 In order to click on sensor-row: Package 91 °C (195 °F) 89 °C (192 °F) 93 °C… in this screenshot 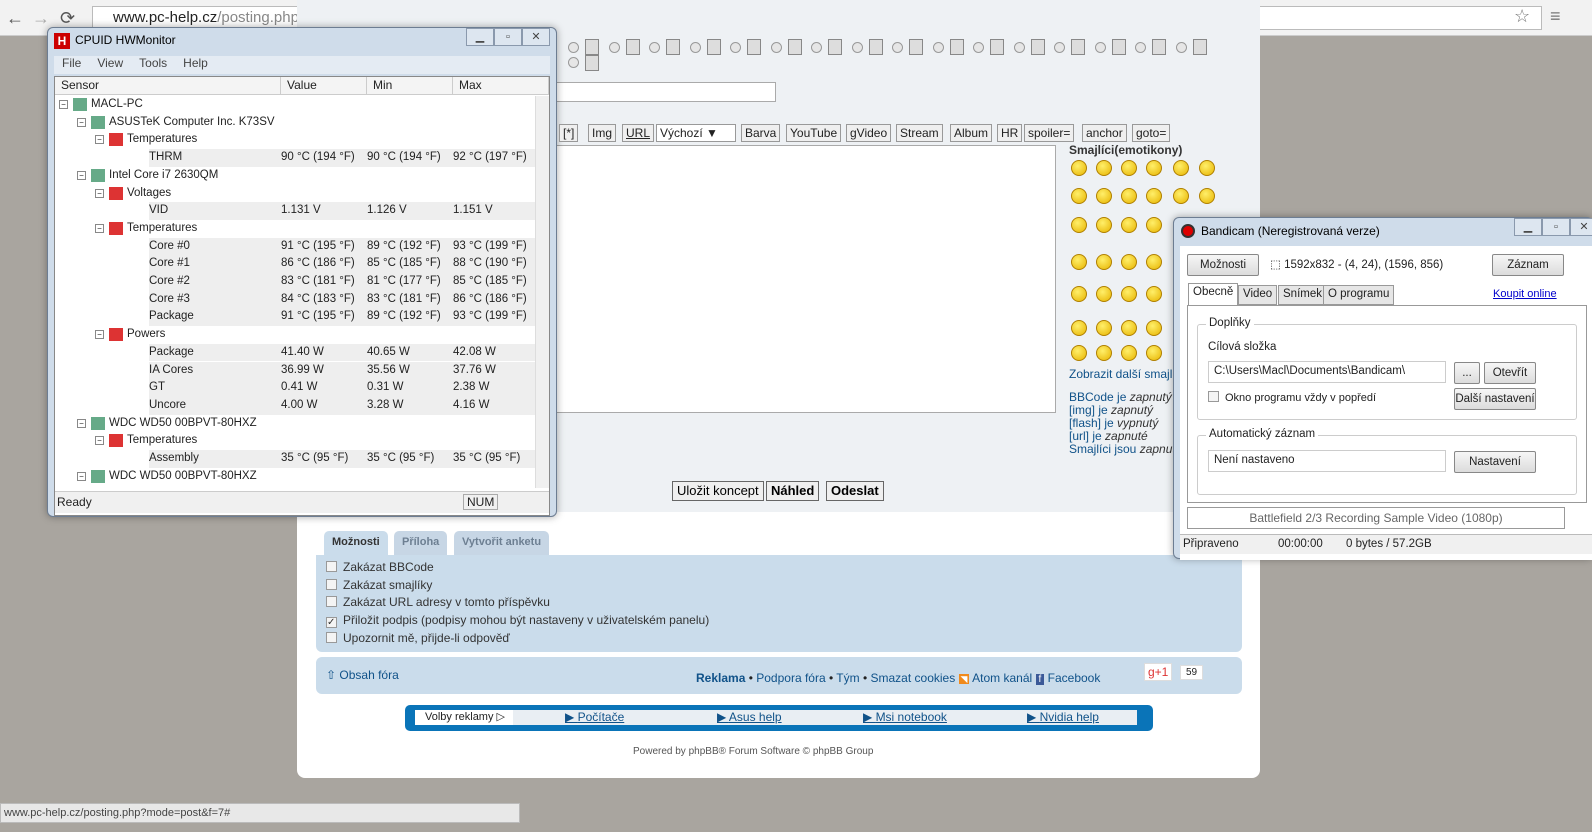, I will do `click(342, 317)`.